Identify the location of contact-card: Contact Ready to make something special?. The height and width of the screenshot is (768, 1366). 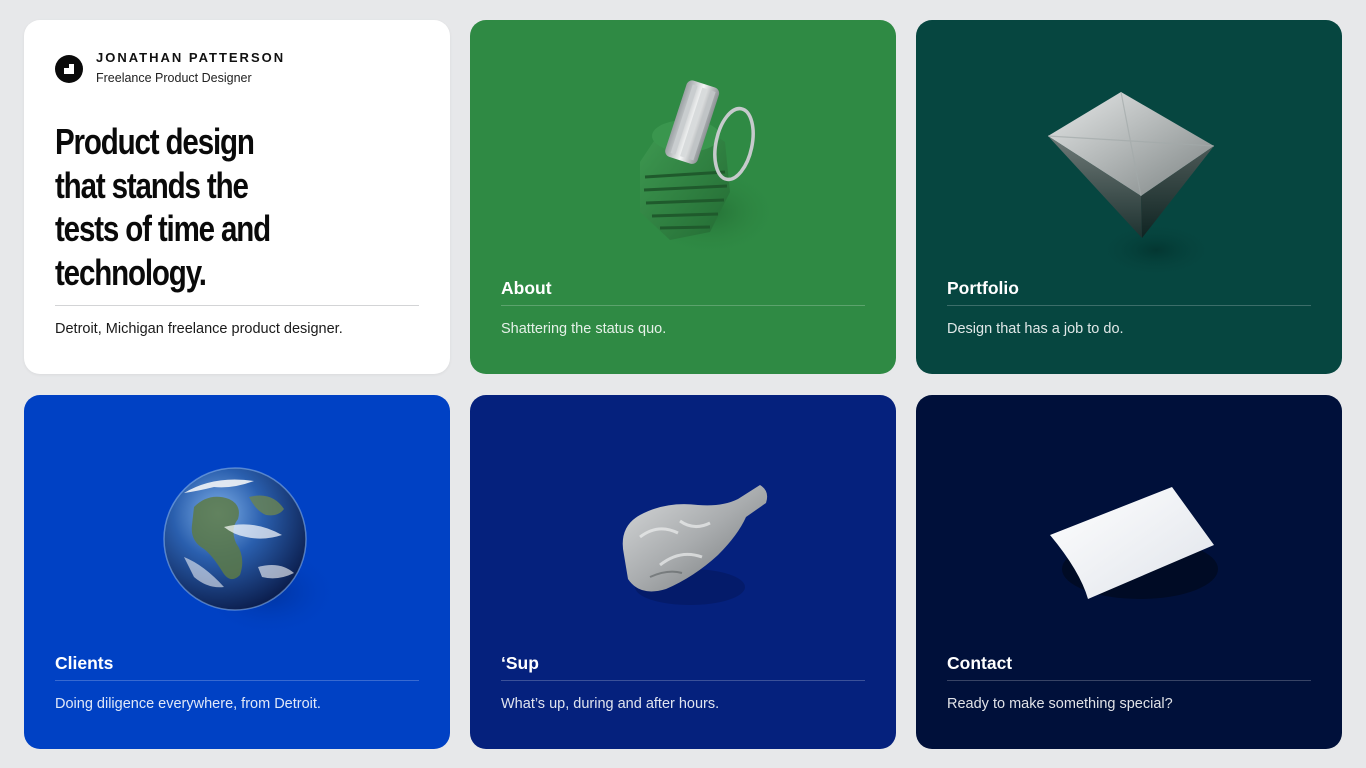
(1129, 572).